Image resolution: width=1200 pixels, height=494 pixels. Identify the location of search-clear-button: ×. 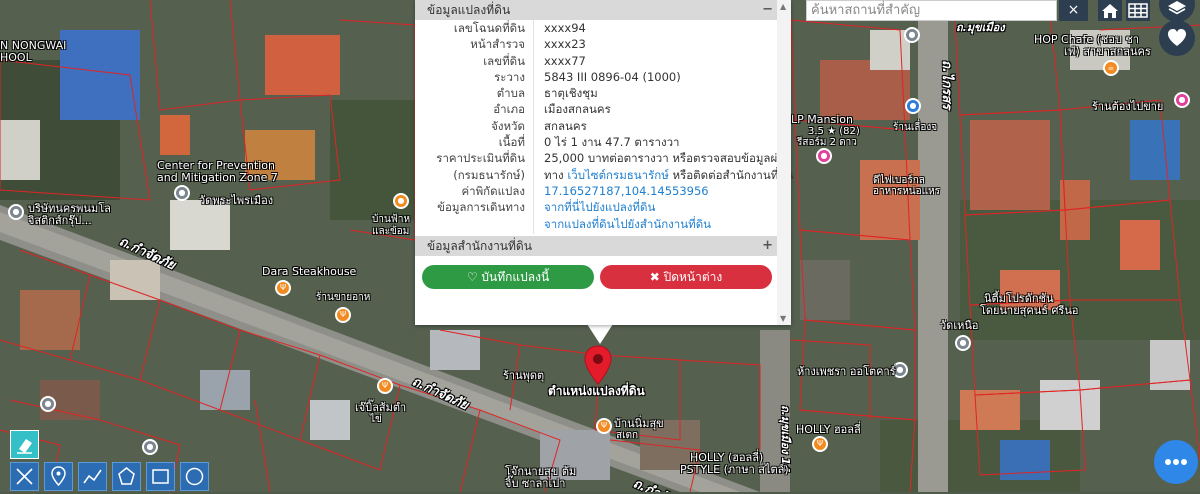
(1073, 10).